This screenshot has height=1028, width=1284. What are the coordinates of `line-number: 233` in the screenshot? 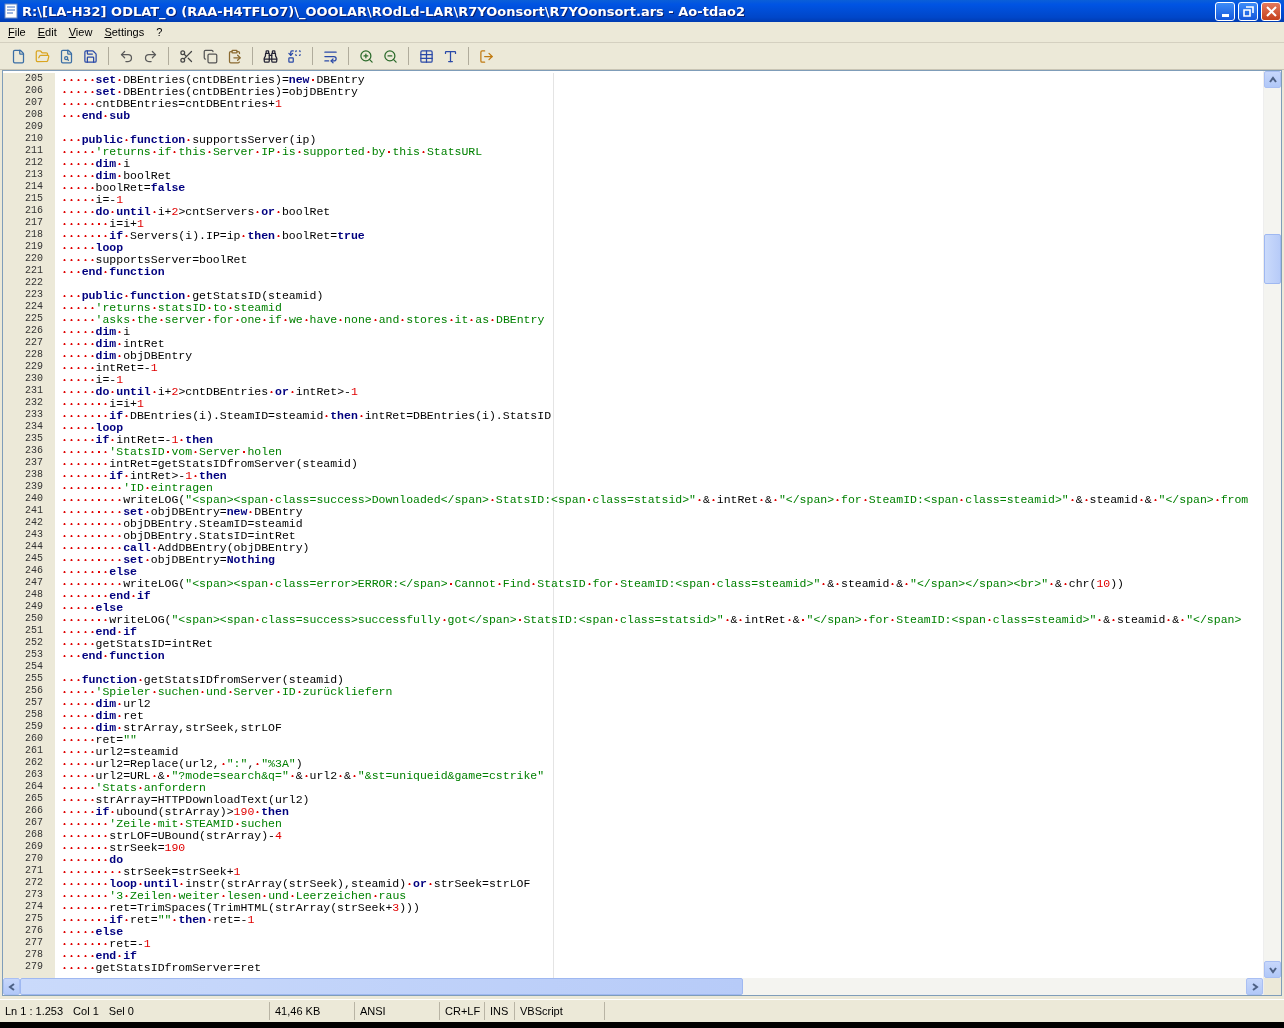 It's located at (34, 415).